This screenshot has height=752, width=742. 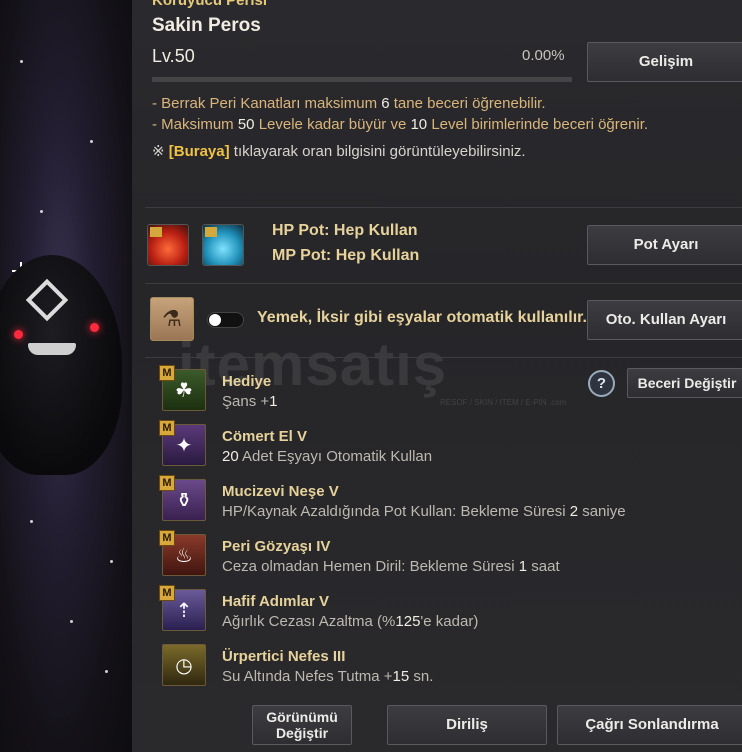 I want to click on watermark-sub: RESOF / SKIN / ITEM / E-PIN .com, so click(x=503, y=402).